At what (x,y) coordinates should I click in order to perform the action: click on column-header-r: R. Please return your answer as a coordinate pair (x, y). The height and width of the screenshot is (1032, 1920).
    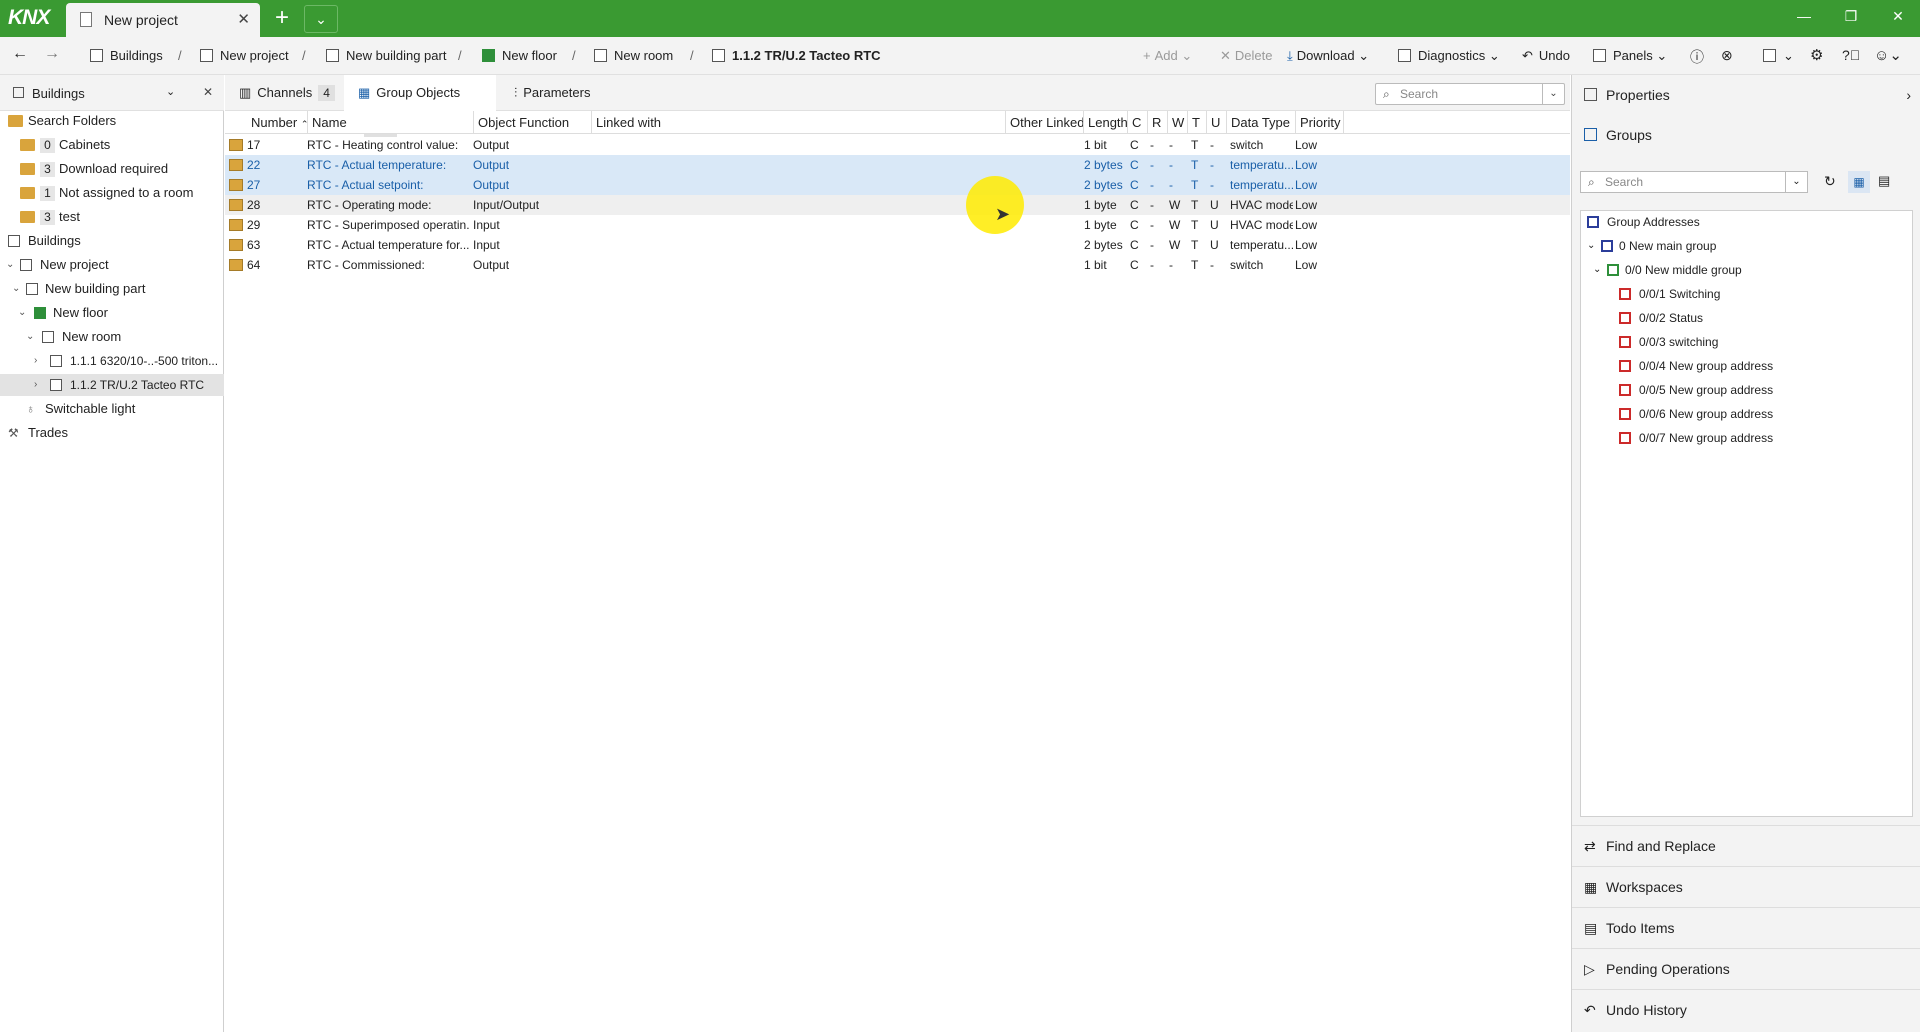
    Looking at the image, I should click on (1154, 122).